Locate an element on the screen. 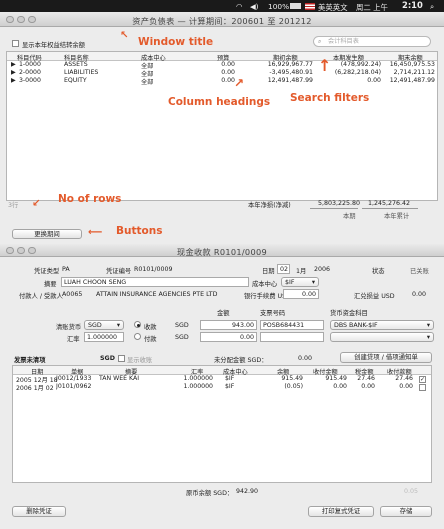 The image size is (444, 529). cheque-label: 支票号码 is located at coordinates (273, 313).